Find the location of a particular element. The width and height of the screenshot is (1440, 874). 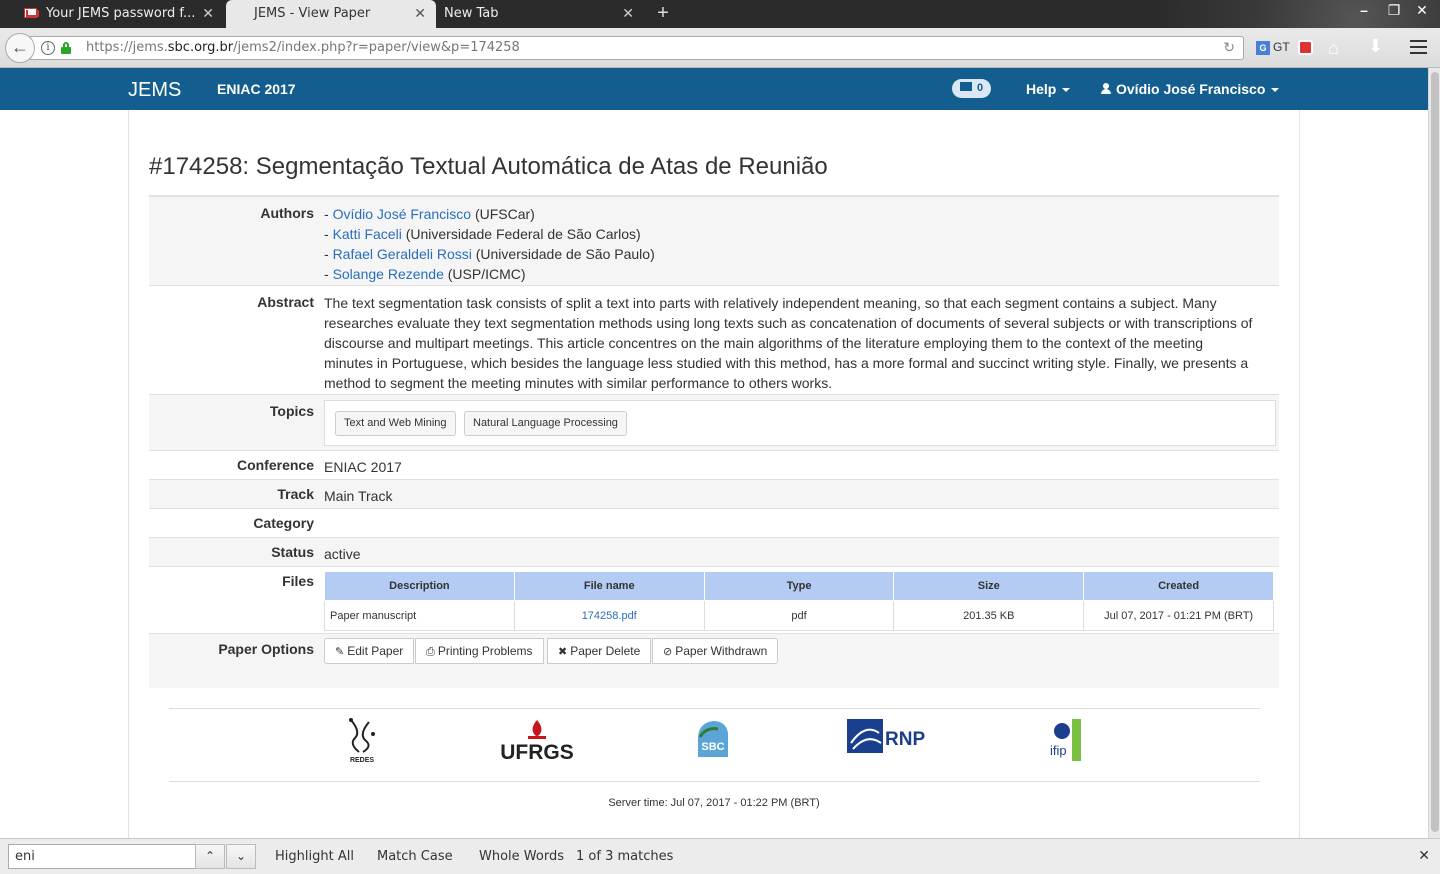

reload-icon: ↻ is located at coordinates (1229, 47).